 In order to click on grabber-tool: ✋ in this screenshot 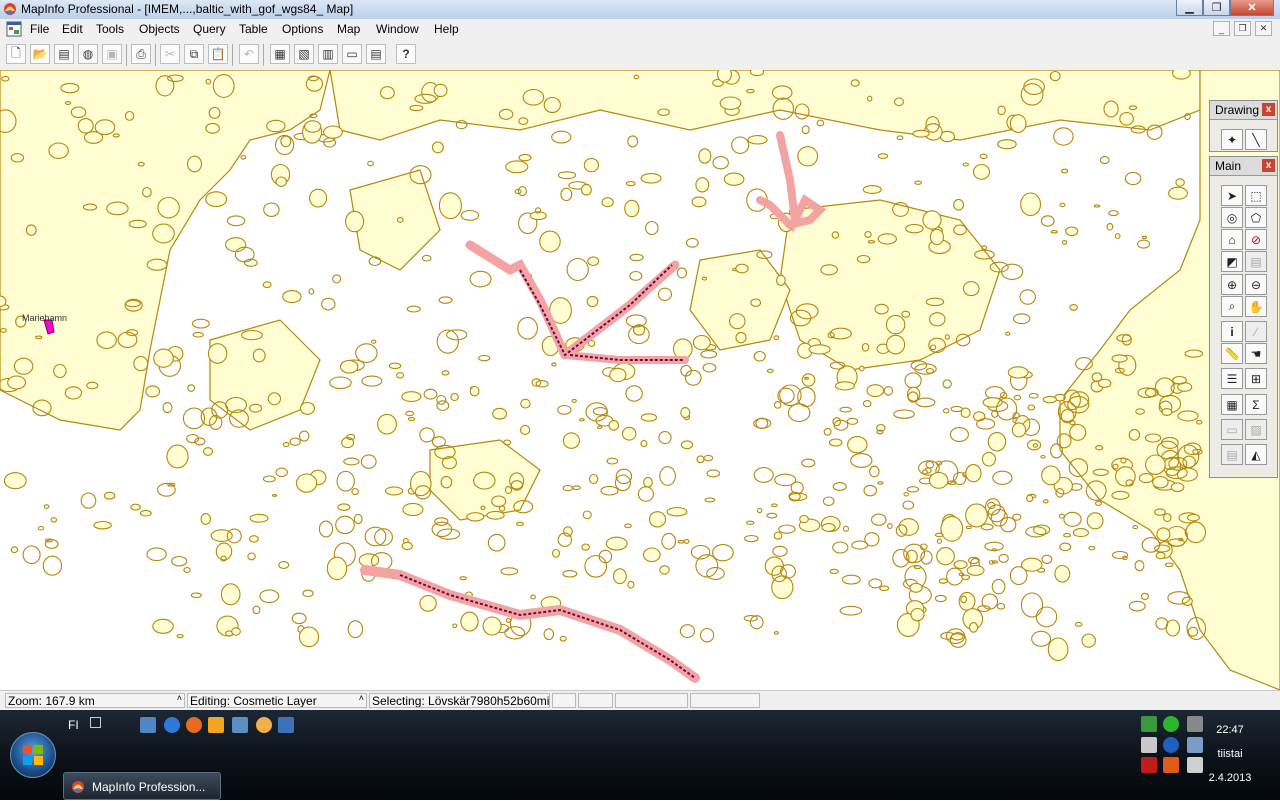, I will do `click(1256, 306)`.